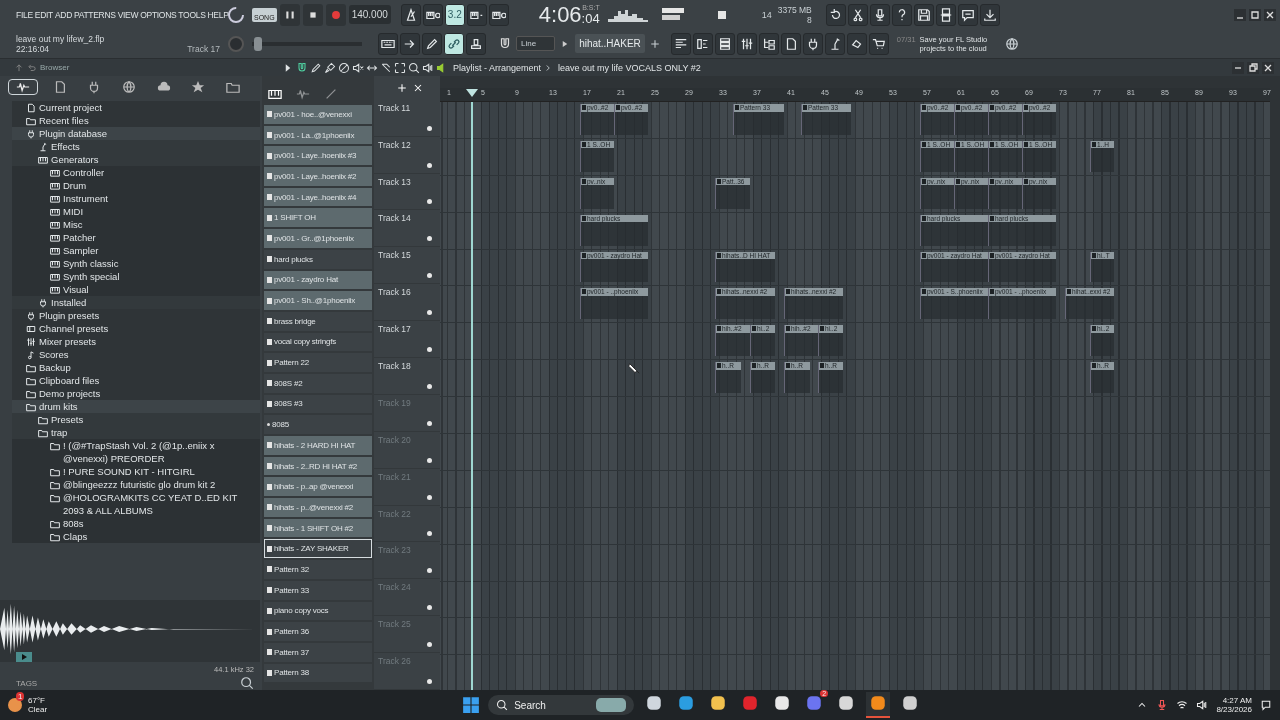 The image size is (1280, 720). I want to click on minimize-icon, so click(1238, 67).